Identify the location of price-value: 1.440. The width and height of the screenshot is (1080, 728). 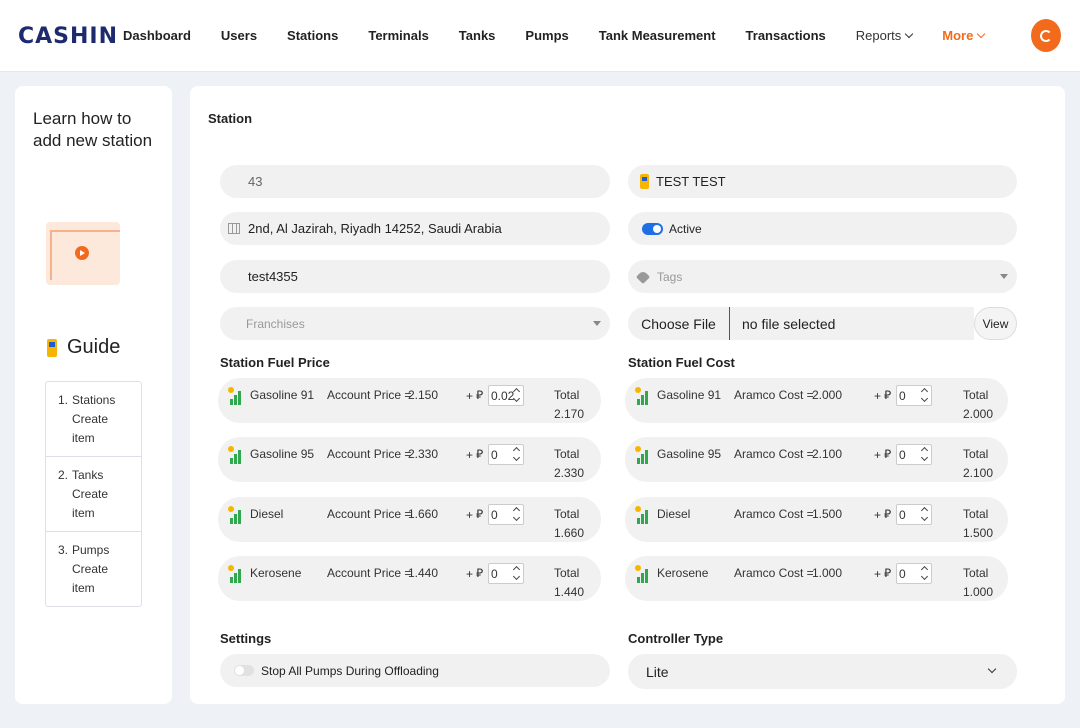
(423, 573).